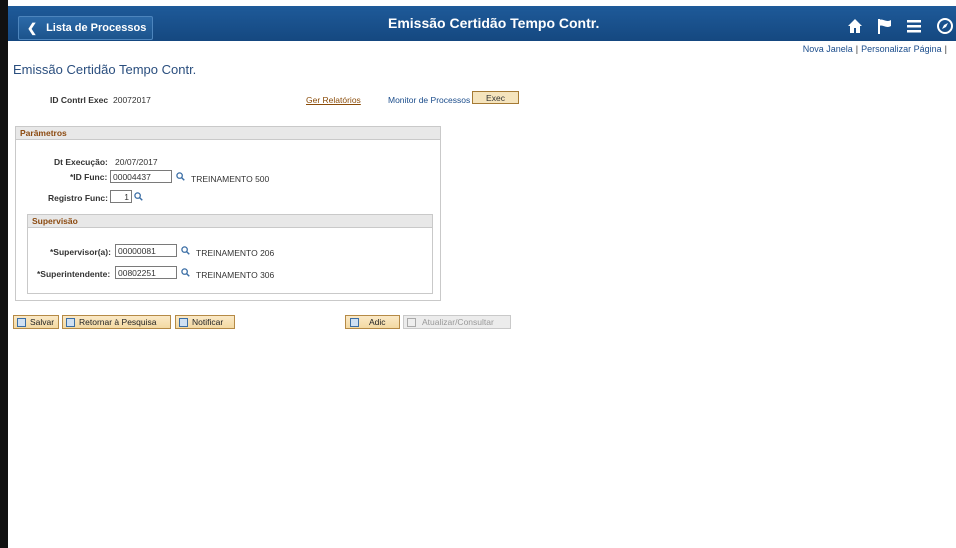  What do you see at coordinates (136, 162) in the screenshot?
I see `exec-date-value: 20/07/2017` at bounding box center [136, 162].